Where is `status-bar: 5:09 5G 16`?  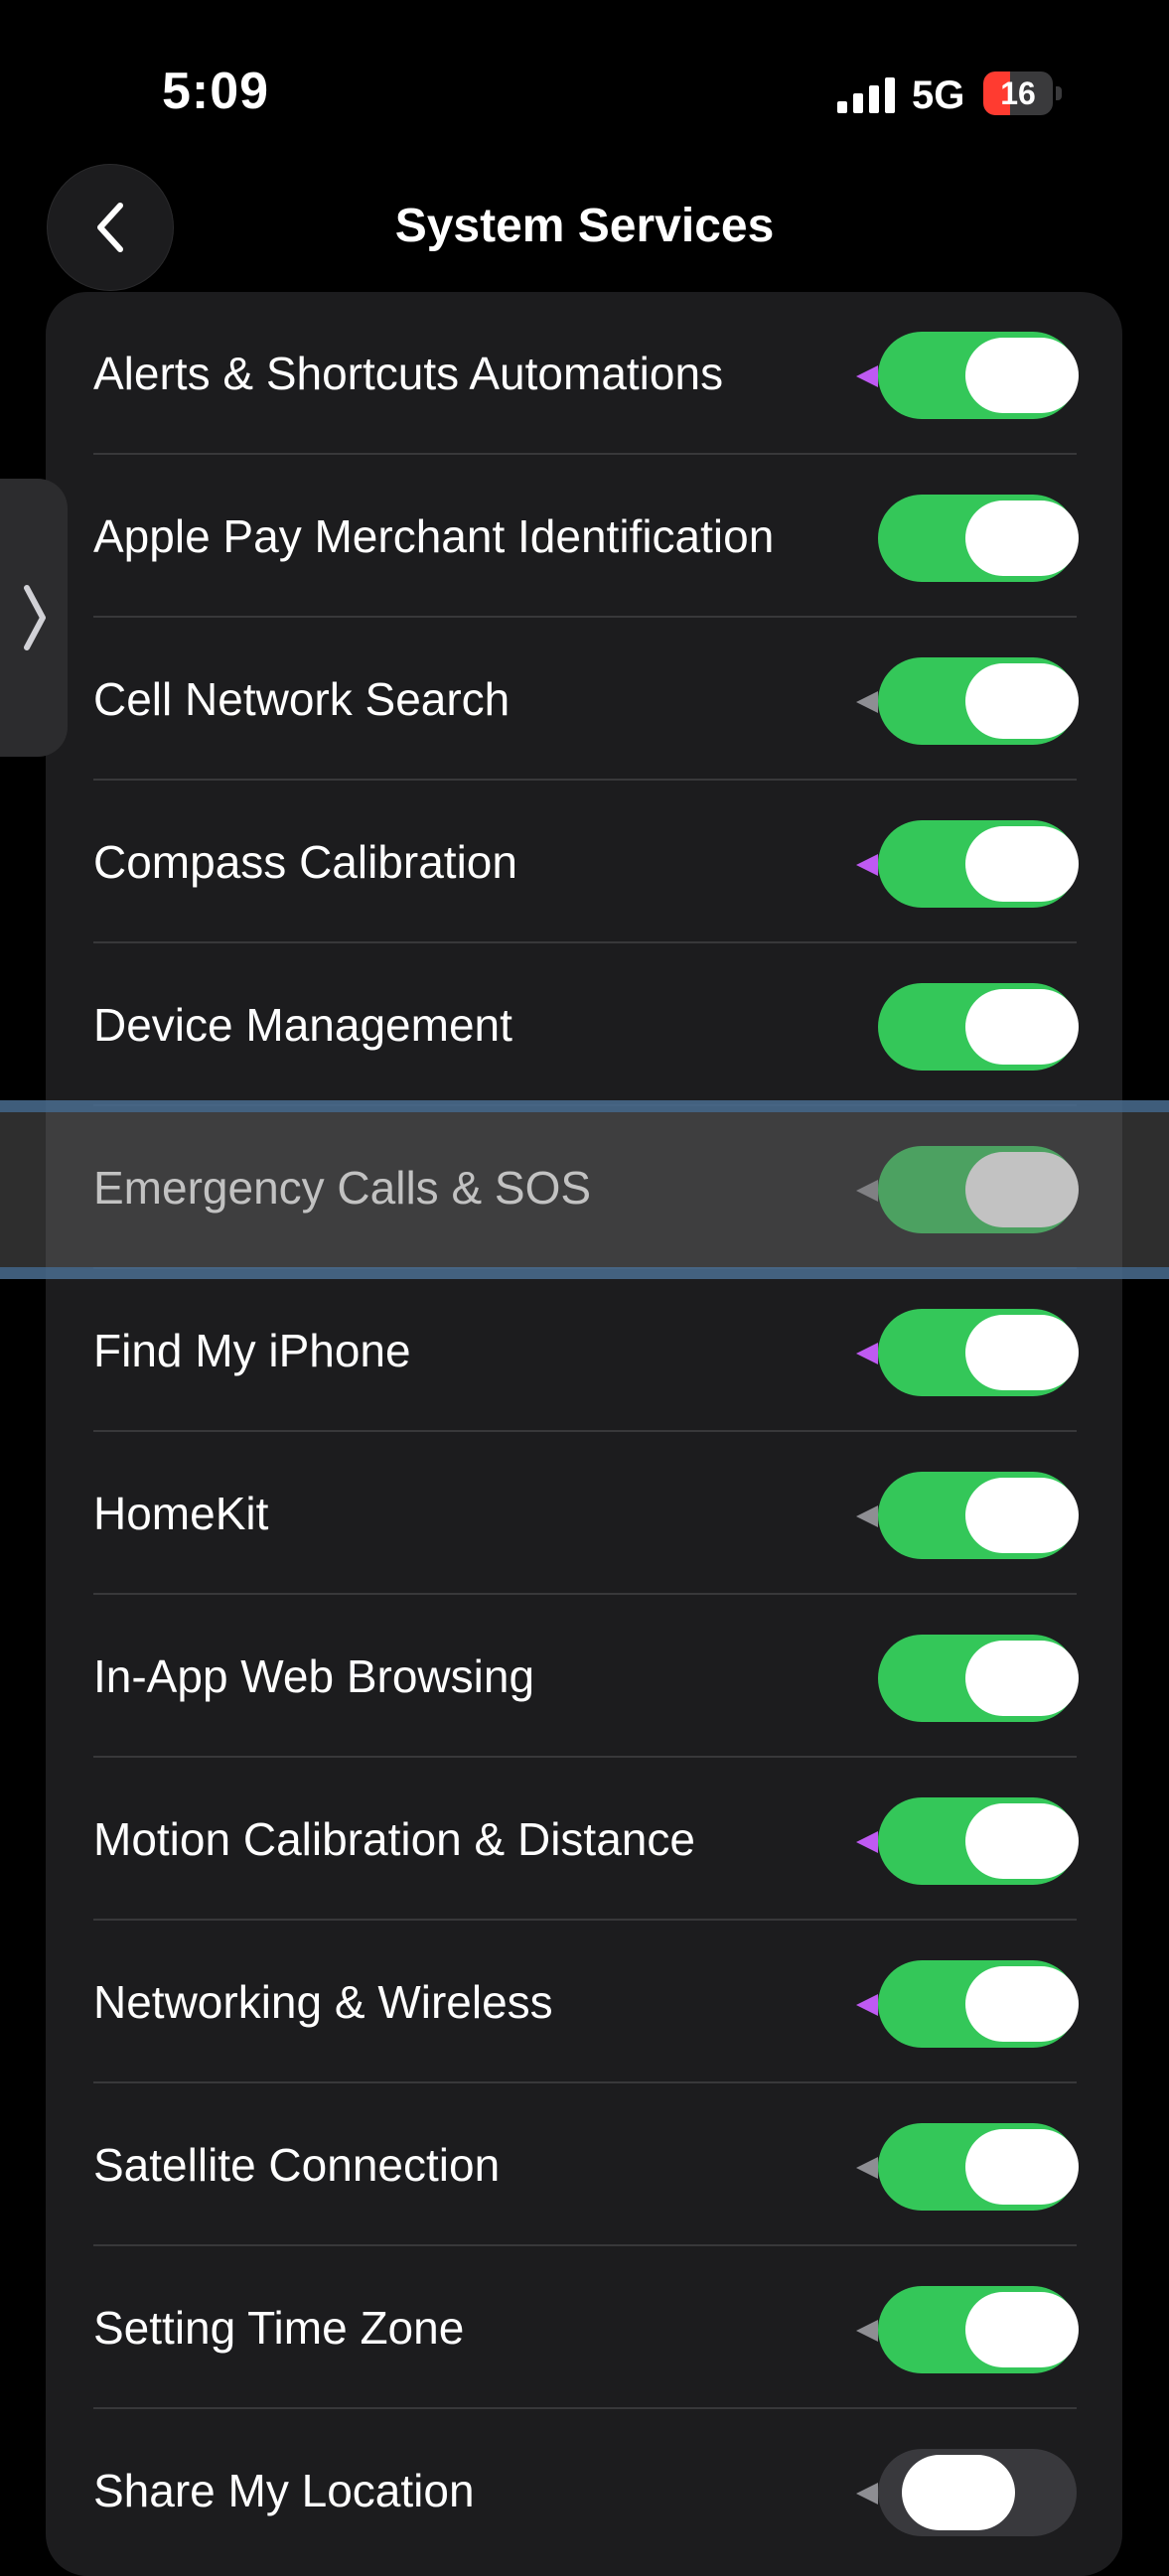 status-bar: 5:09 5G 16 is located at coordinates (584, 94).